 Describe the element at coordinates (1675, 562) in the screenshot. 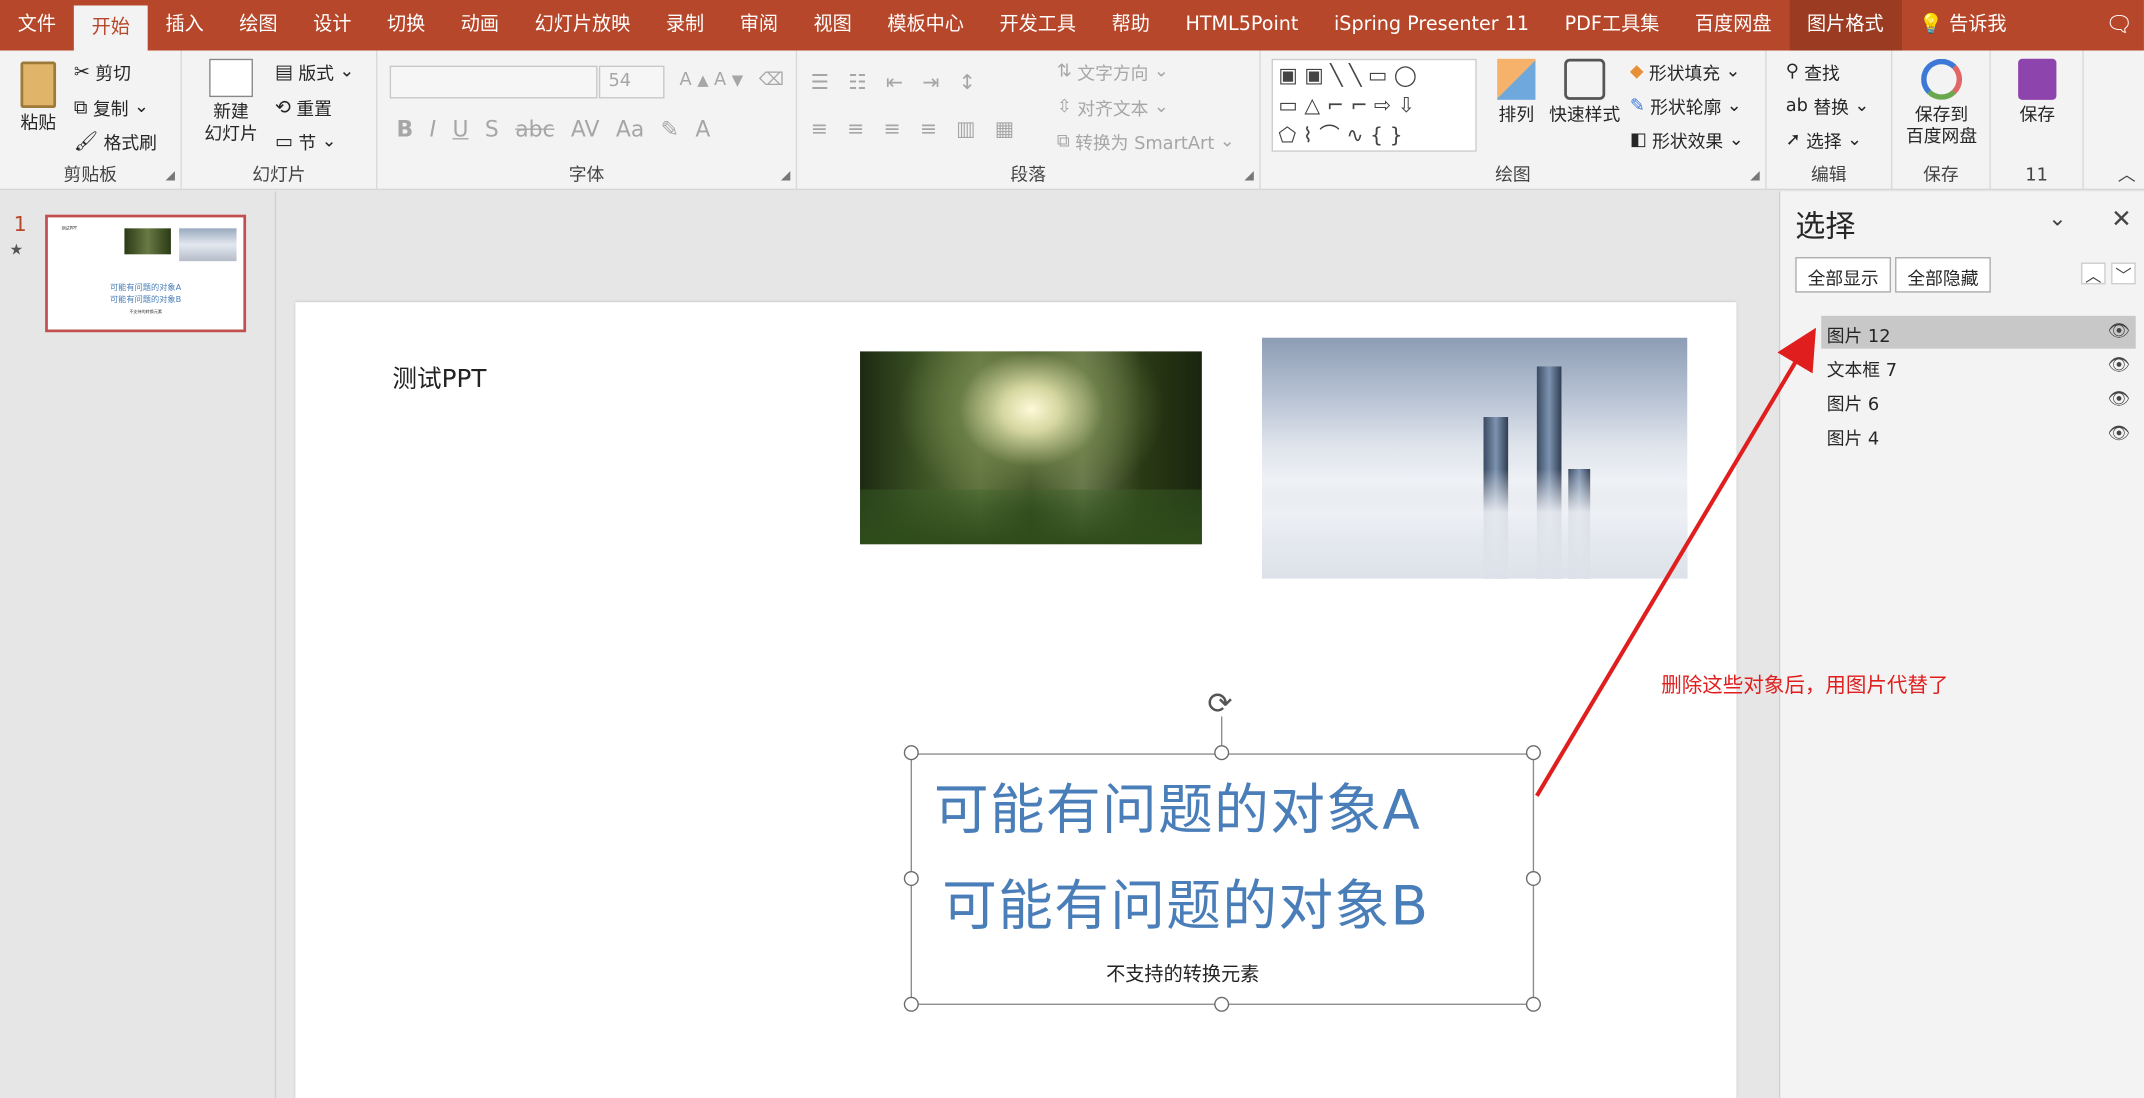

I see `annotation-arrow` at that location.